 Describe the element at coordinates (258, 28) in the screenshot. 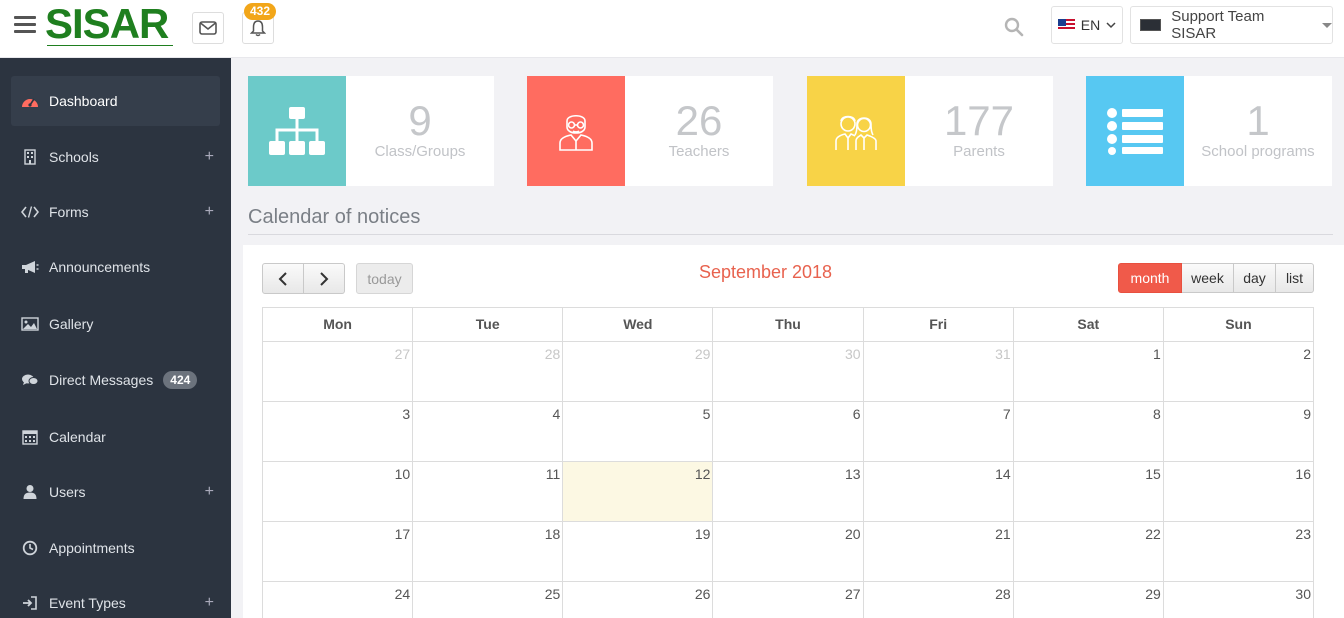

I see `bell-icon` at that location.